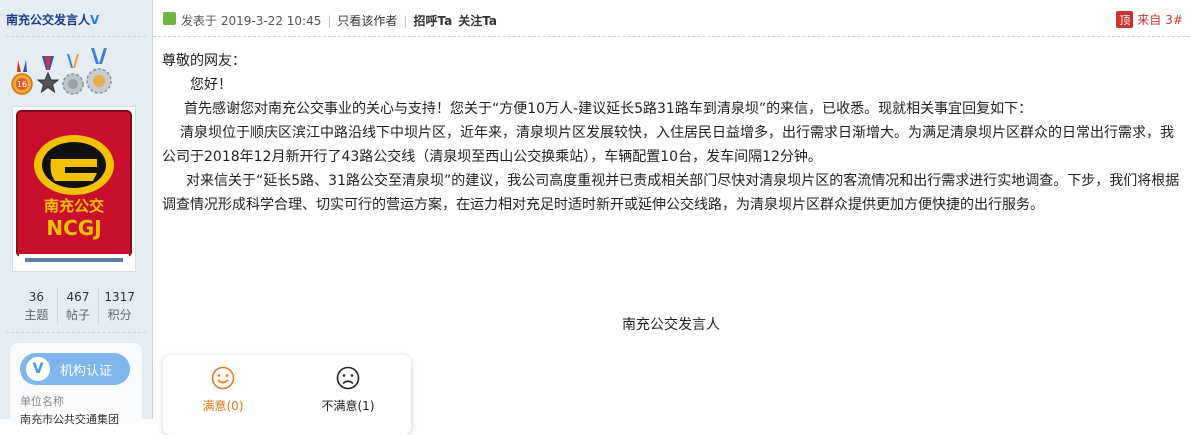 The image size is (1190, 435). Describe the element at coordinates (119, 297) in the screenshot. I see `stat-value: 1317` at that location.